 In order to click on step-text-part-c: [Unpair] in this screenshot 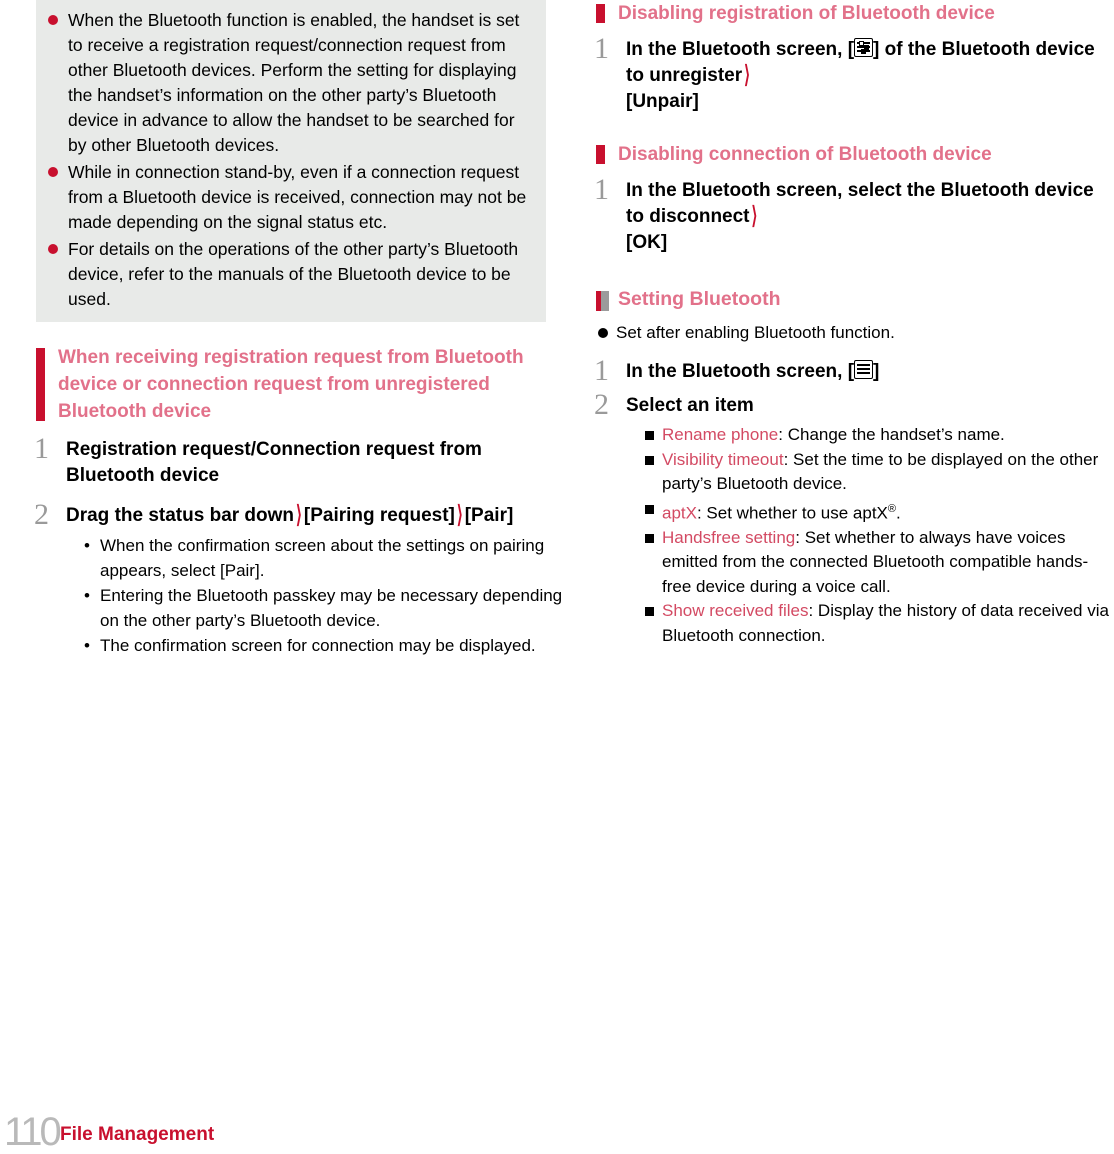, I will do `click(662, 101)`.